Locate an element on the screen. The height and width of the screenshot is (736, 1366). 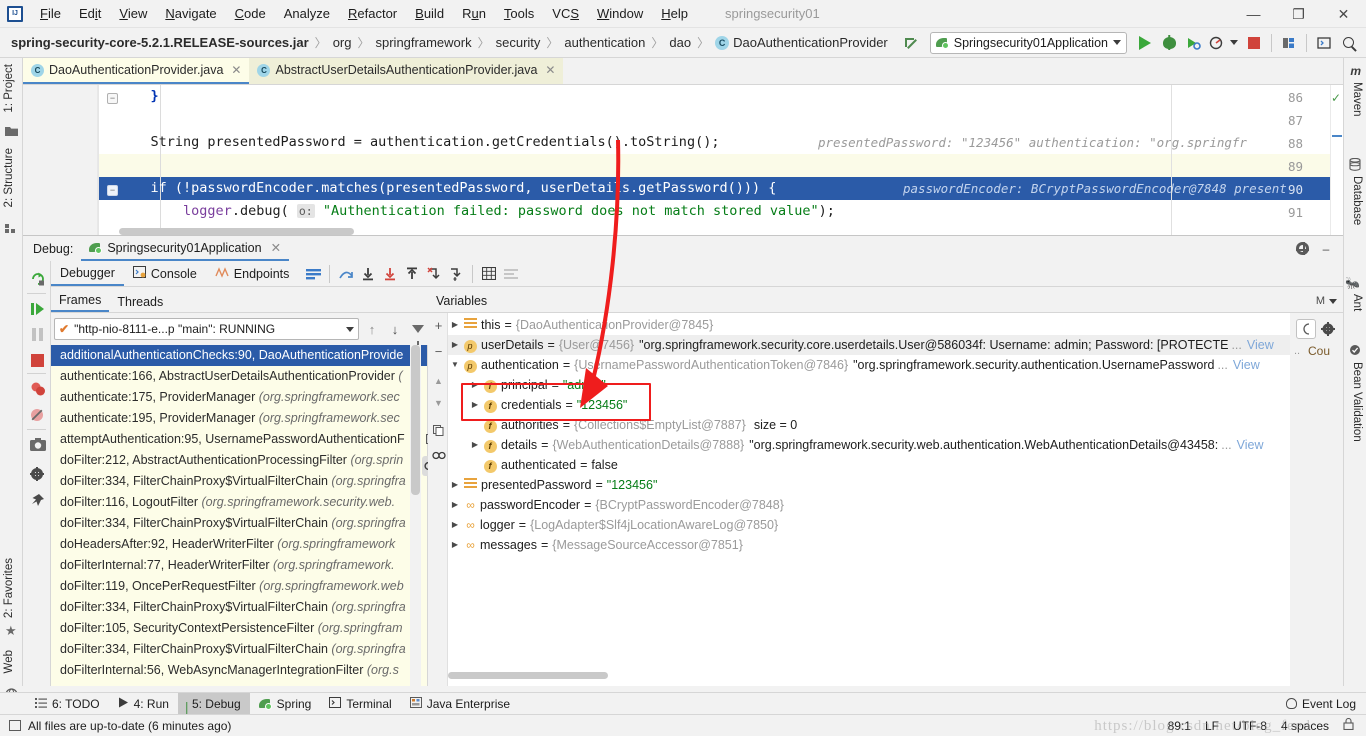
terminal-toolbar-icon is located at coordinates (1324, 43).